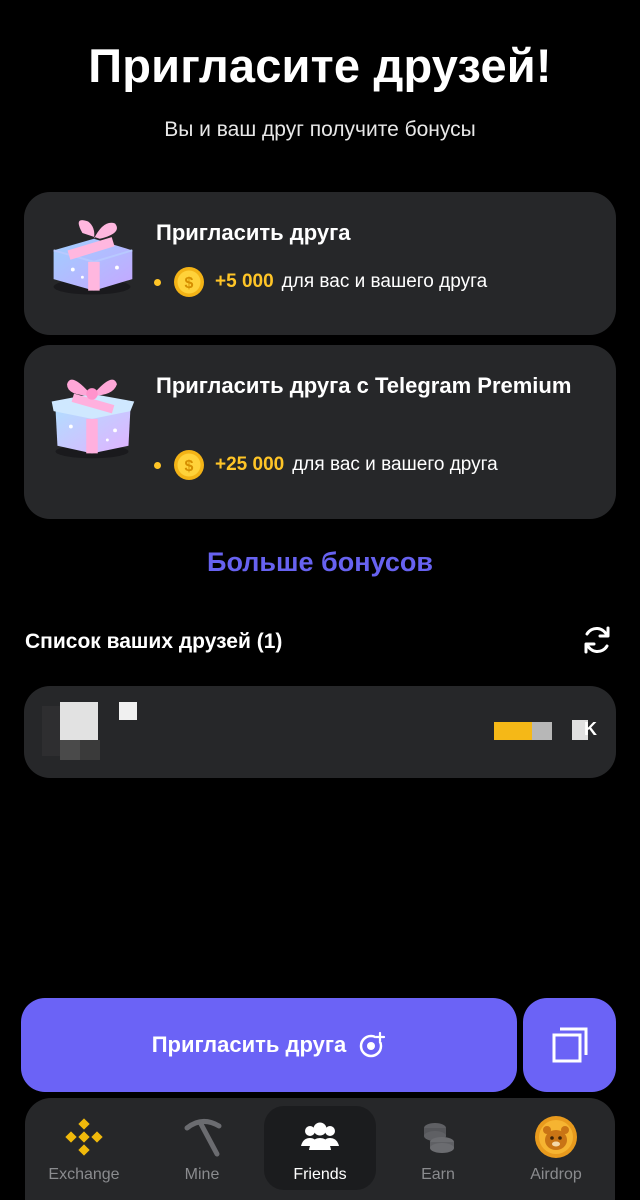 The width and height of the screenshot is (640, 1200). I want to click on bonus-row: $ +5 000 для вас и вашего друга, so click(320, 282).